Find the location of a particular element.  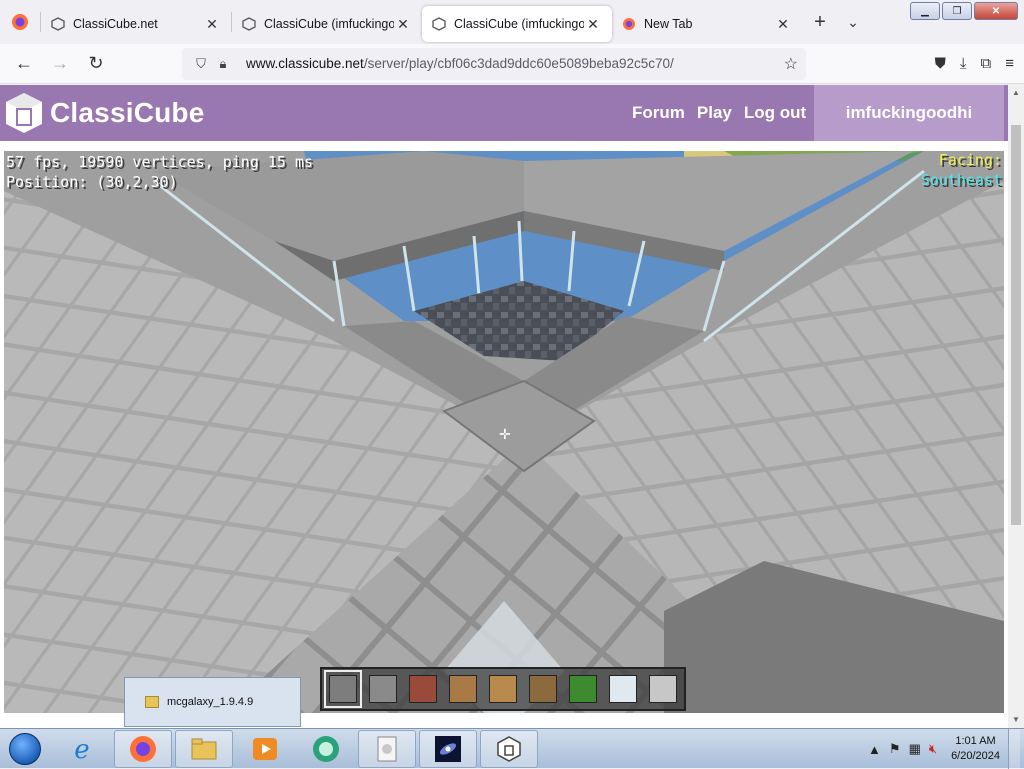

close-window-button: ✕ is located at coordinates (996, 11).